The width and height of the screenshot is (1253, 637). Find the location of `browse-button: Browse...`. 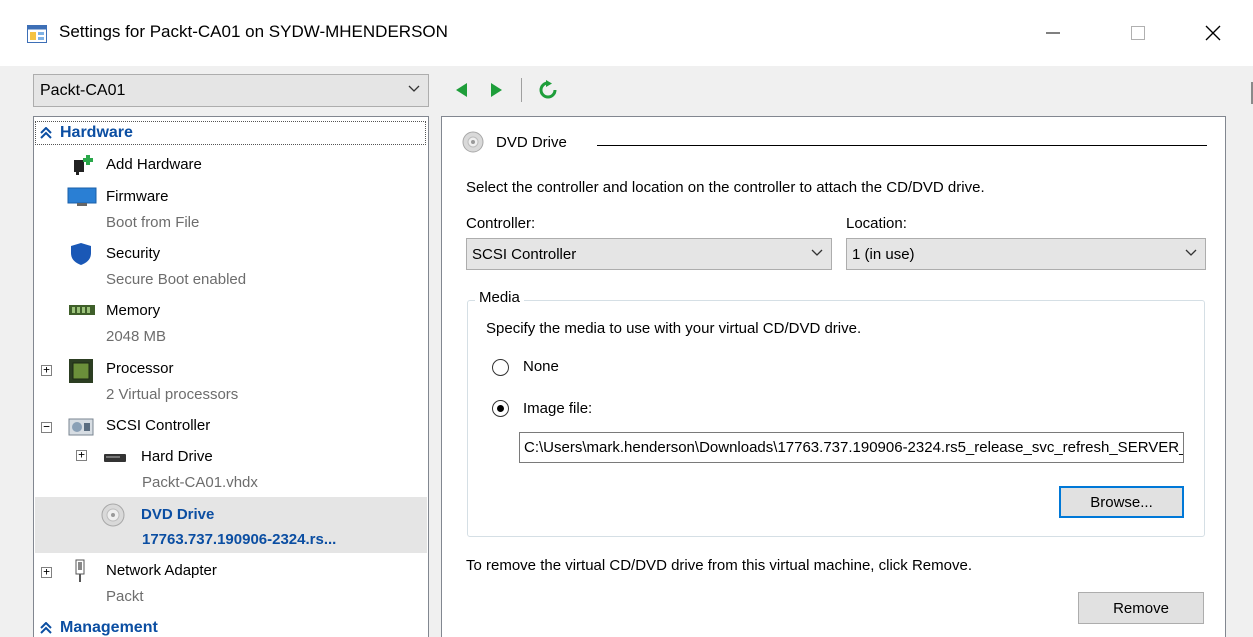

browse-button: Browse... is located at coordinates (1121, 502).